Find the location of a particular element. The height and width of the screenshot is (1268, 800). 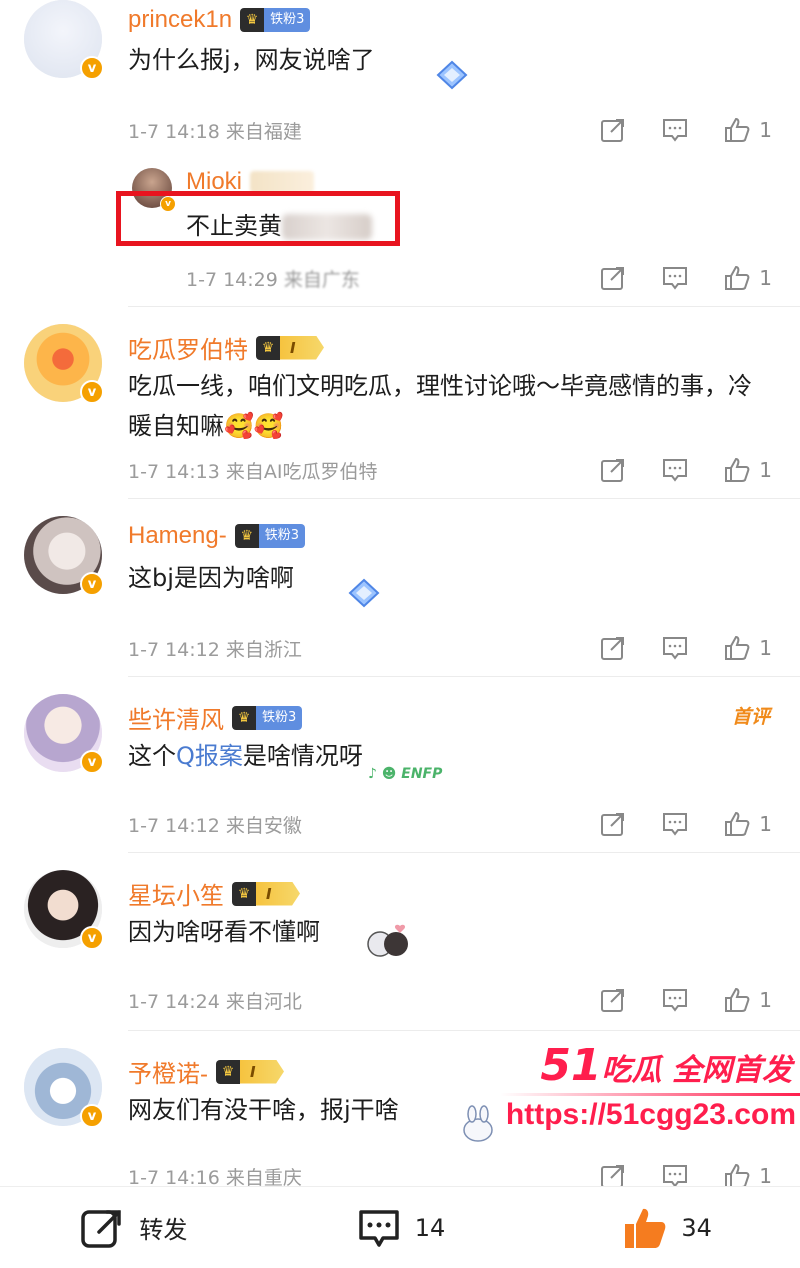

username: Hameng- is located at coordinates (177, 536).